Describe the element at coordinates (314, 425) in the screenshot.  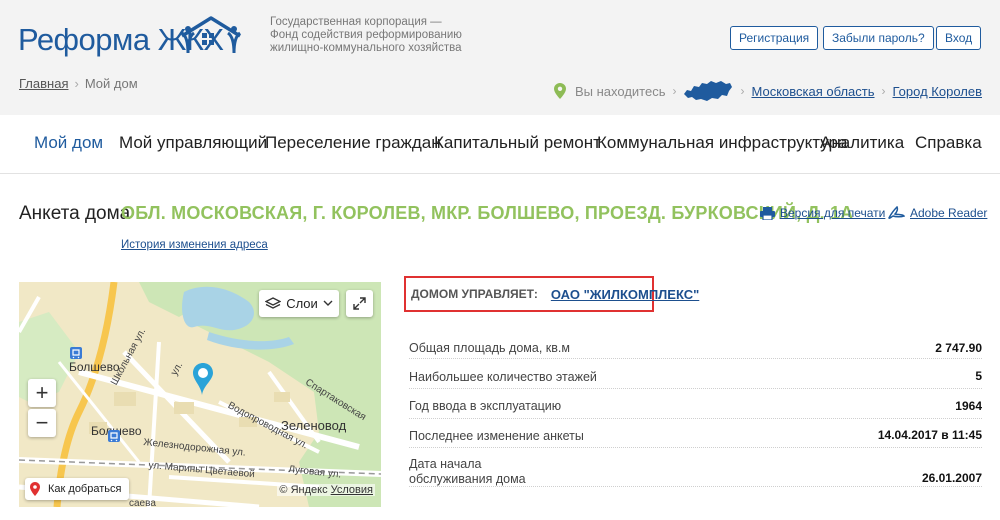
I see `map-label-zelenovod: Зеленовод` at that location.